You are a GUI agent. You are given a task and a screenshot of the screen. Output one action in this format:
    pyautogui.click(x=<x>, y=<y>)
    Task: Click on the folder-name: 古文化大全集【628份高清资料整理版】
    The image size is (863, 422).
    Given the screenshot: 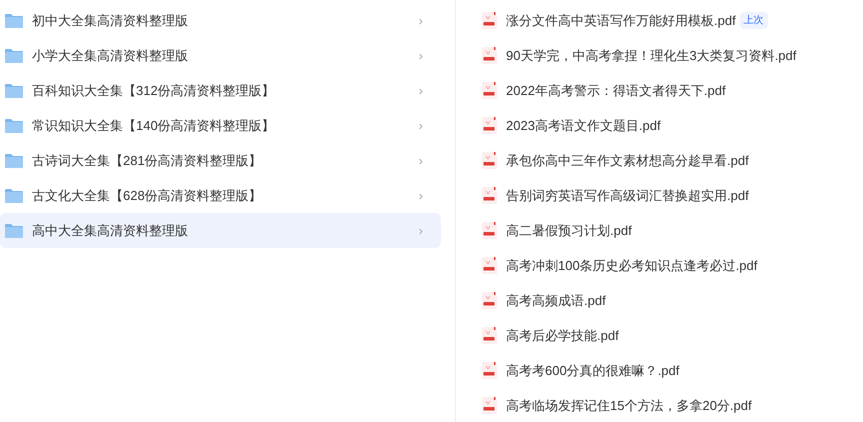 What is the action you would take?
    pyautogui.click(x=147, y=195)
    